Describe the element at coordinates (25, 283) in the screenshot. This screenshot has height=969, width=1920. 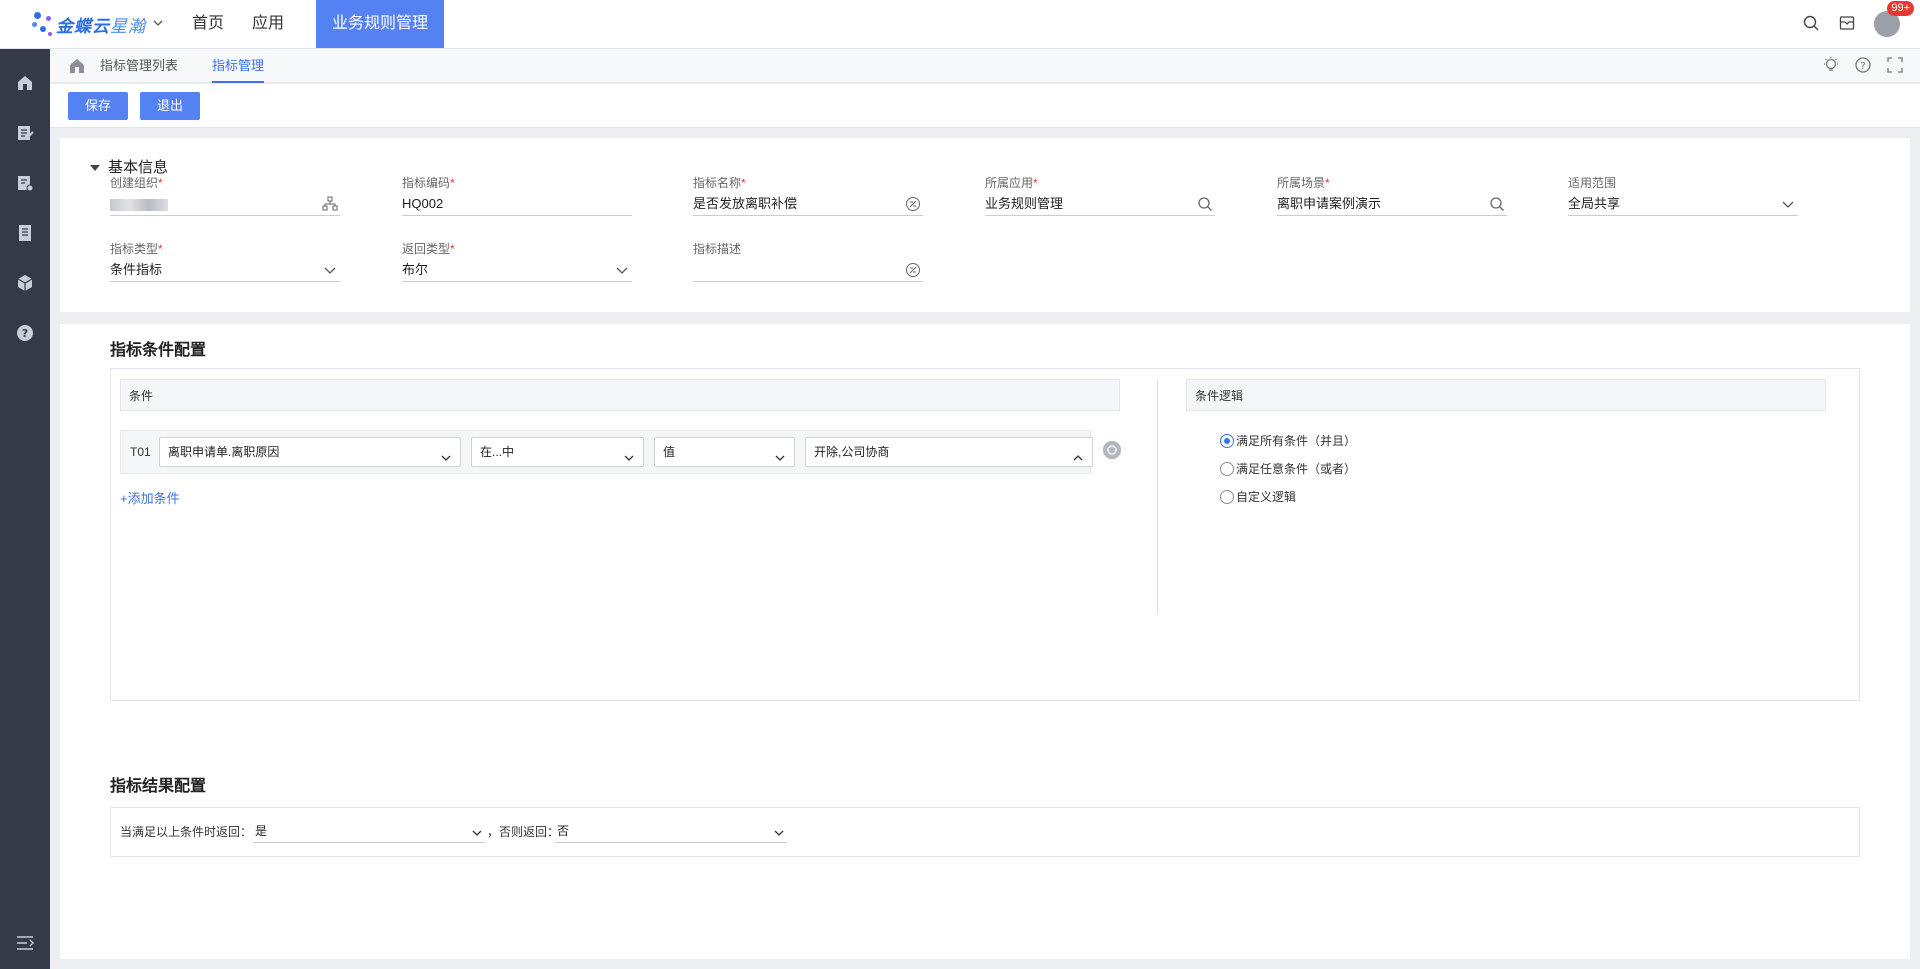
I see `cube-icon` at that location.